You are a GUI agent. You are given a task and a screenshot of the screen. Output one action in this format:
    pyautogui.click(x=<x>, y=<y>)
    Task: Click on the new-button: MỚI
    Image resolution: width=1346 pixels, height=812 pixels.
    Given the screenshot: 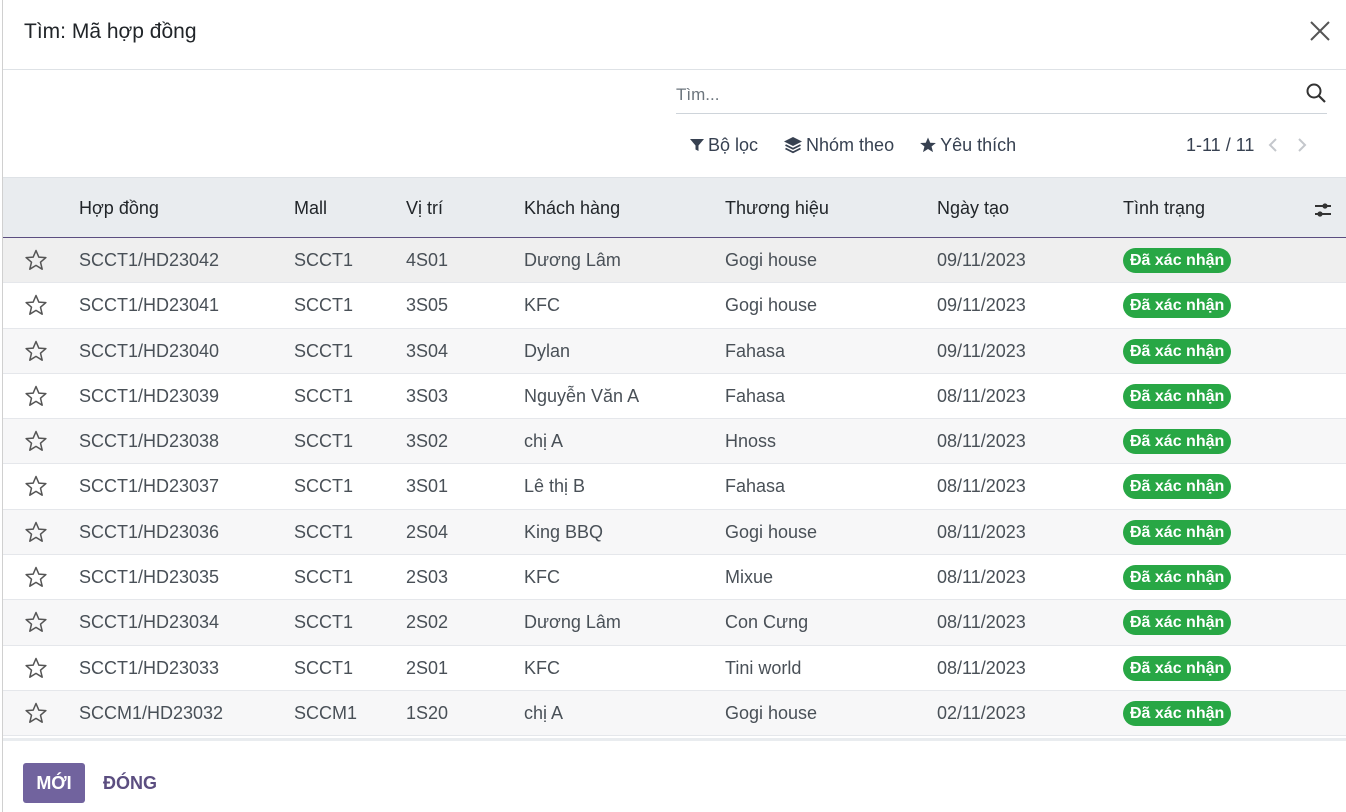 What is the action you would take?
    pyautogui.click(x=54, y=783)
    